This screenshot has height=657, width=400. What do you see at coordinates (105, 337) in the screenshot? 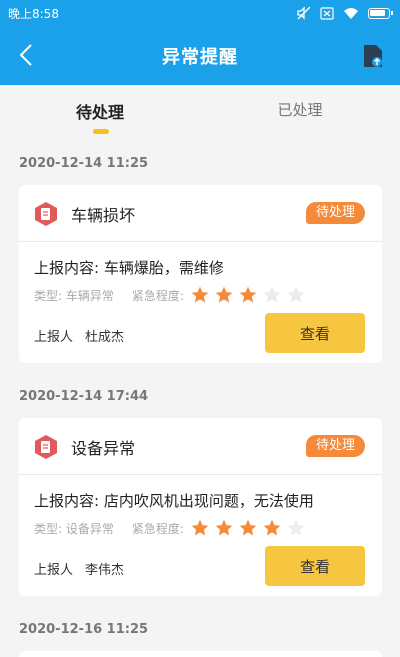
I see `reporter-name: 杜成杰` at bounding box center [105, 337].